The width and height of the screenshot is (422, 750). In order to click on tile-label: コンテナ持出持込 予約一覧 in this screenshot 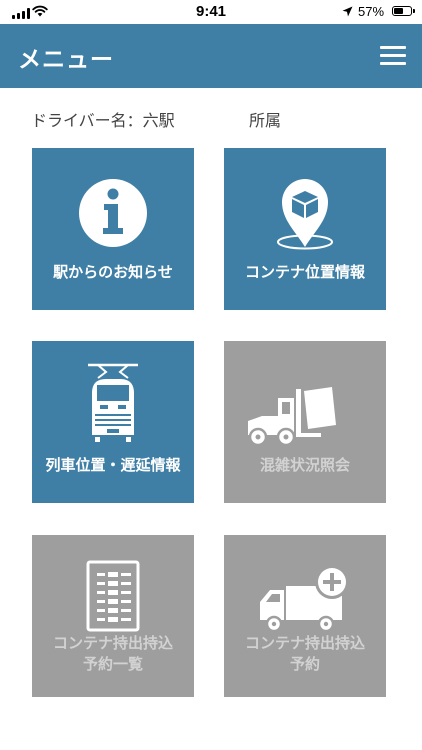, I will do `click(113, 654)`.